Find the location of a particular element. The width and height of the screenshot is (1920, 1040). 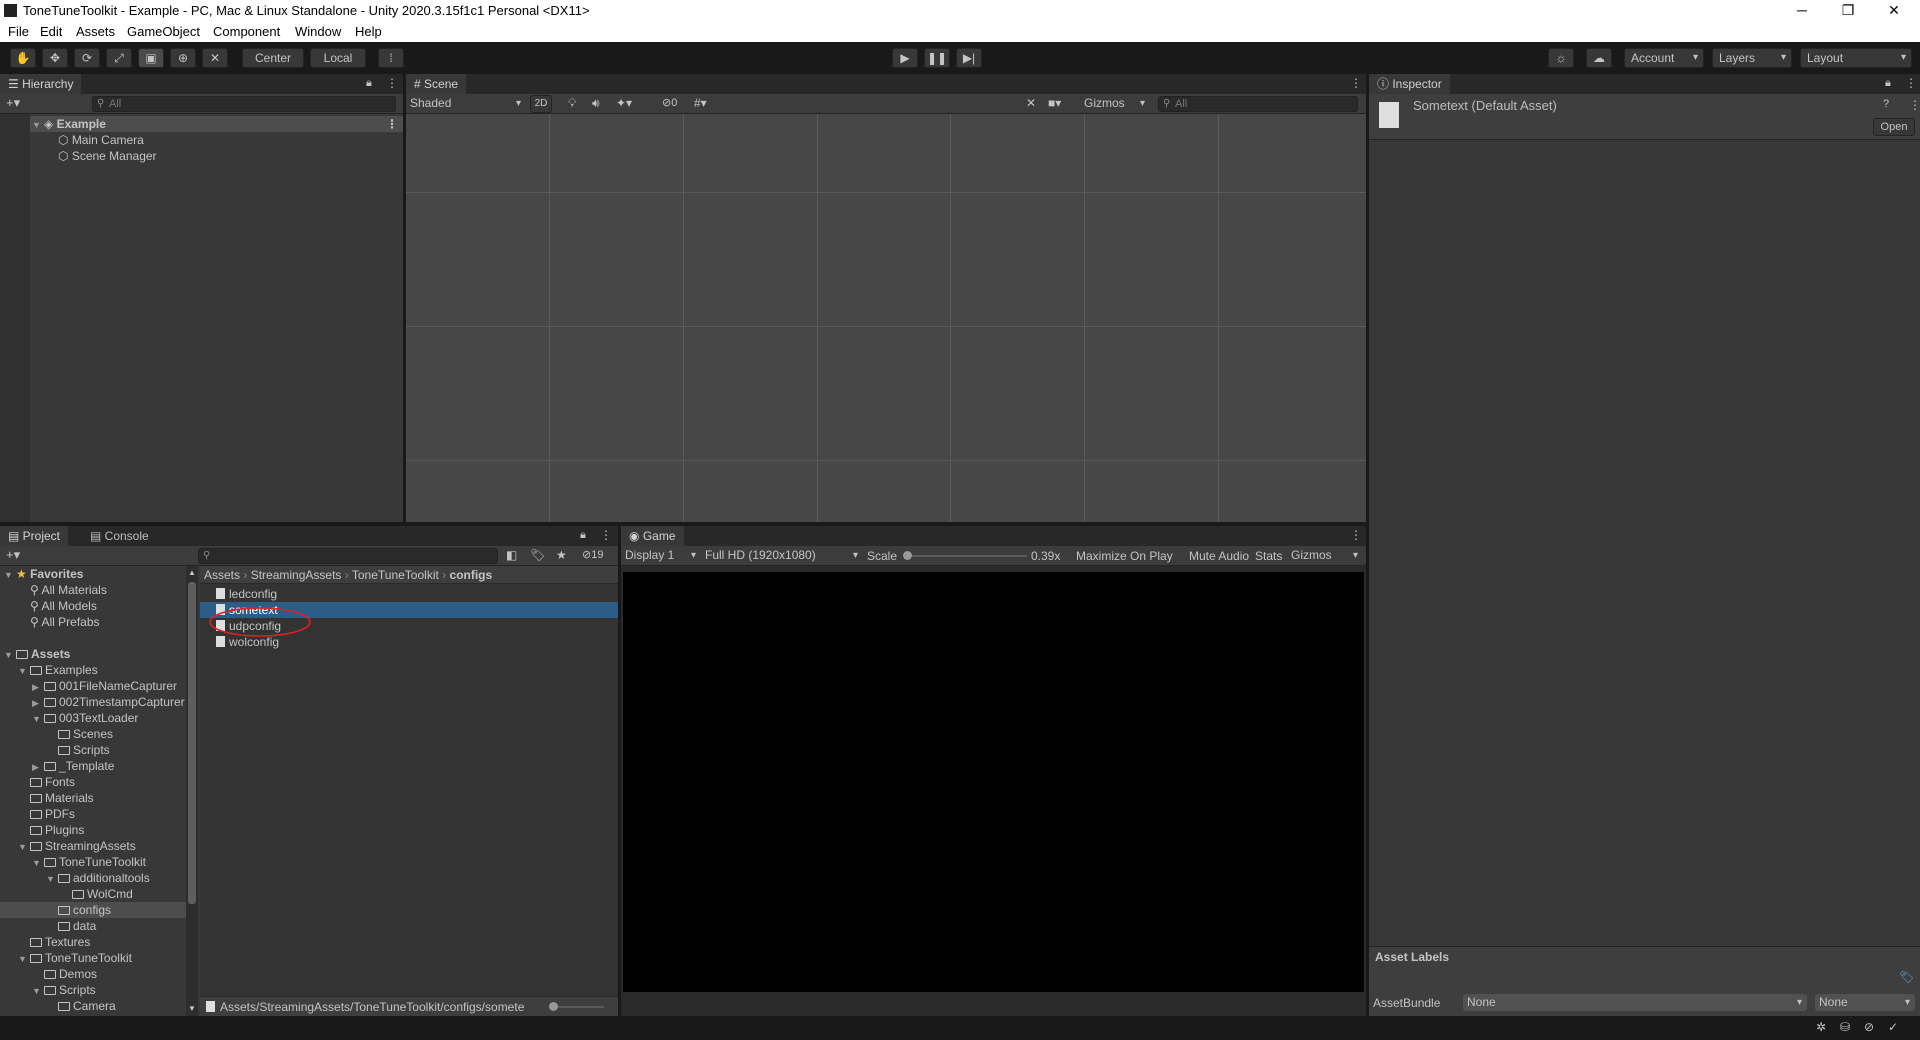

project-search-input is located at coordinates (348, 556).